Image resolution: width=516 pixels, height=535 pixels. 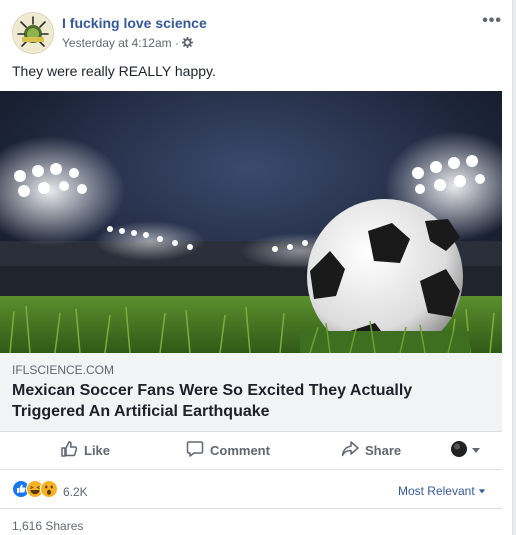 What do you see at coordinates (33, 33) in the screenshot?
I see `page-avatar` at bounding box center [33, 33].